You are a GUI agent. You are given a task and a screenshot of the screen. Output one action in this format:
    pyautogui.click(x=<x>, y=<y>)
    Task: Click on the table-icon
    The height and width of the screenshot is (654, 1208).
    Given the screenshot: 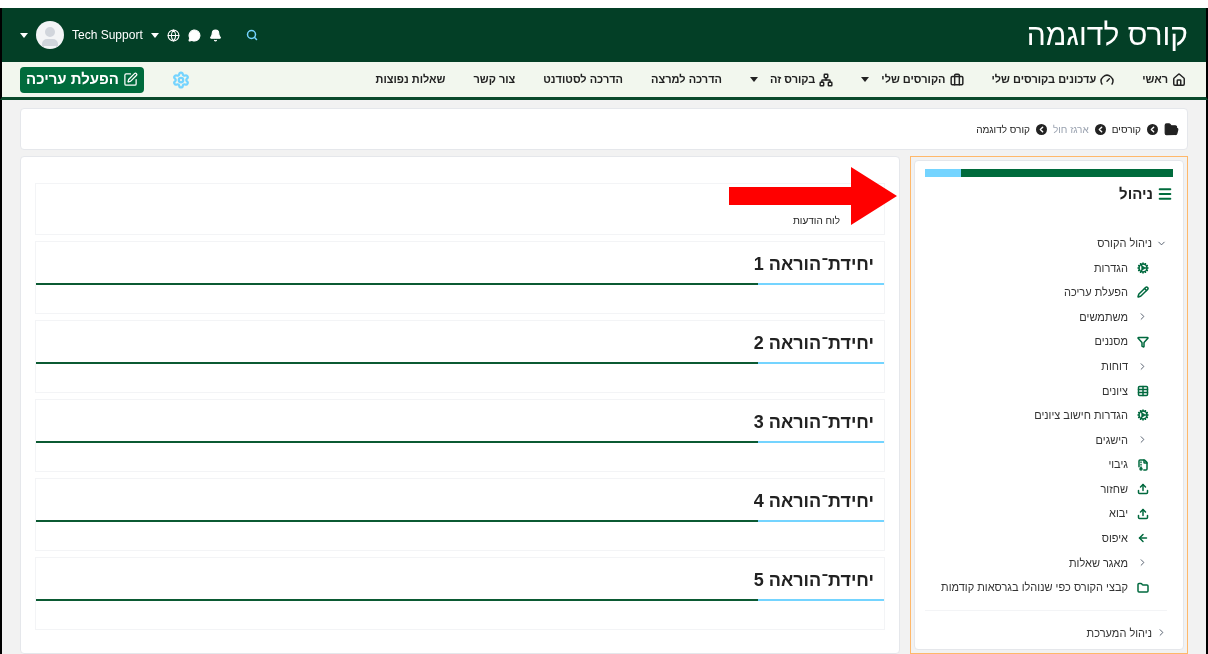 What is the action you would take?
    pyautogui.click(x=1142, y=390)
    